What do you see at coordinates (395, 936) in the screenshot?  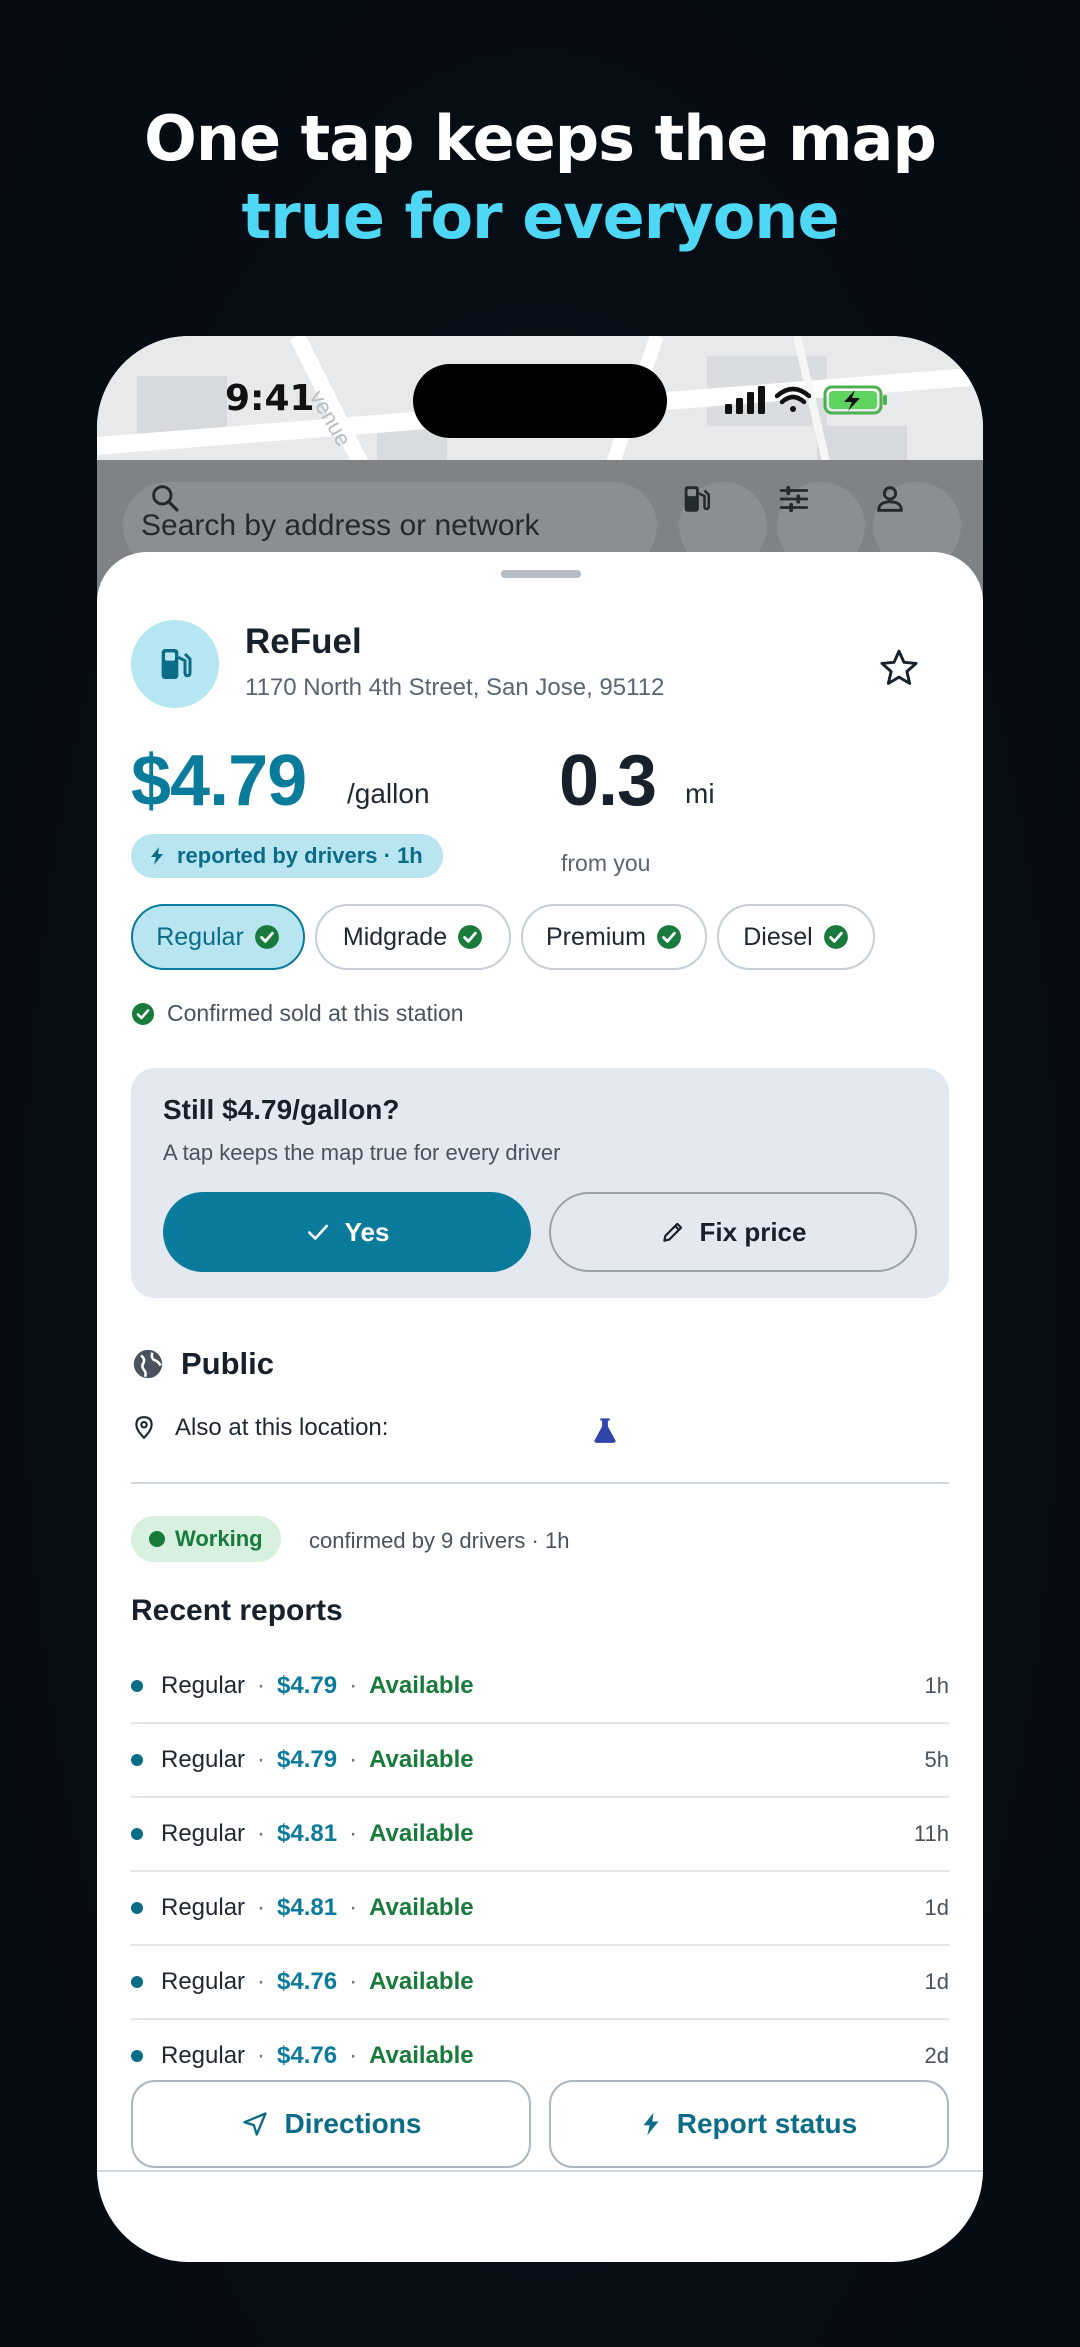 I see `chip-label: Midgrade` at bounding box center [395, 936].